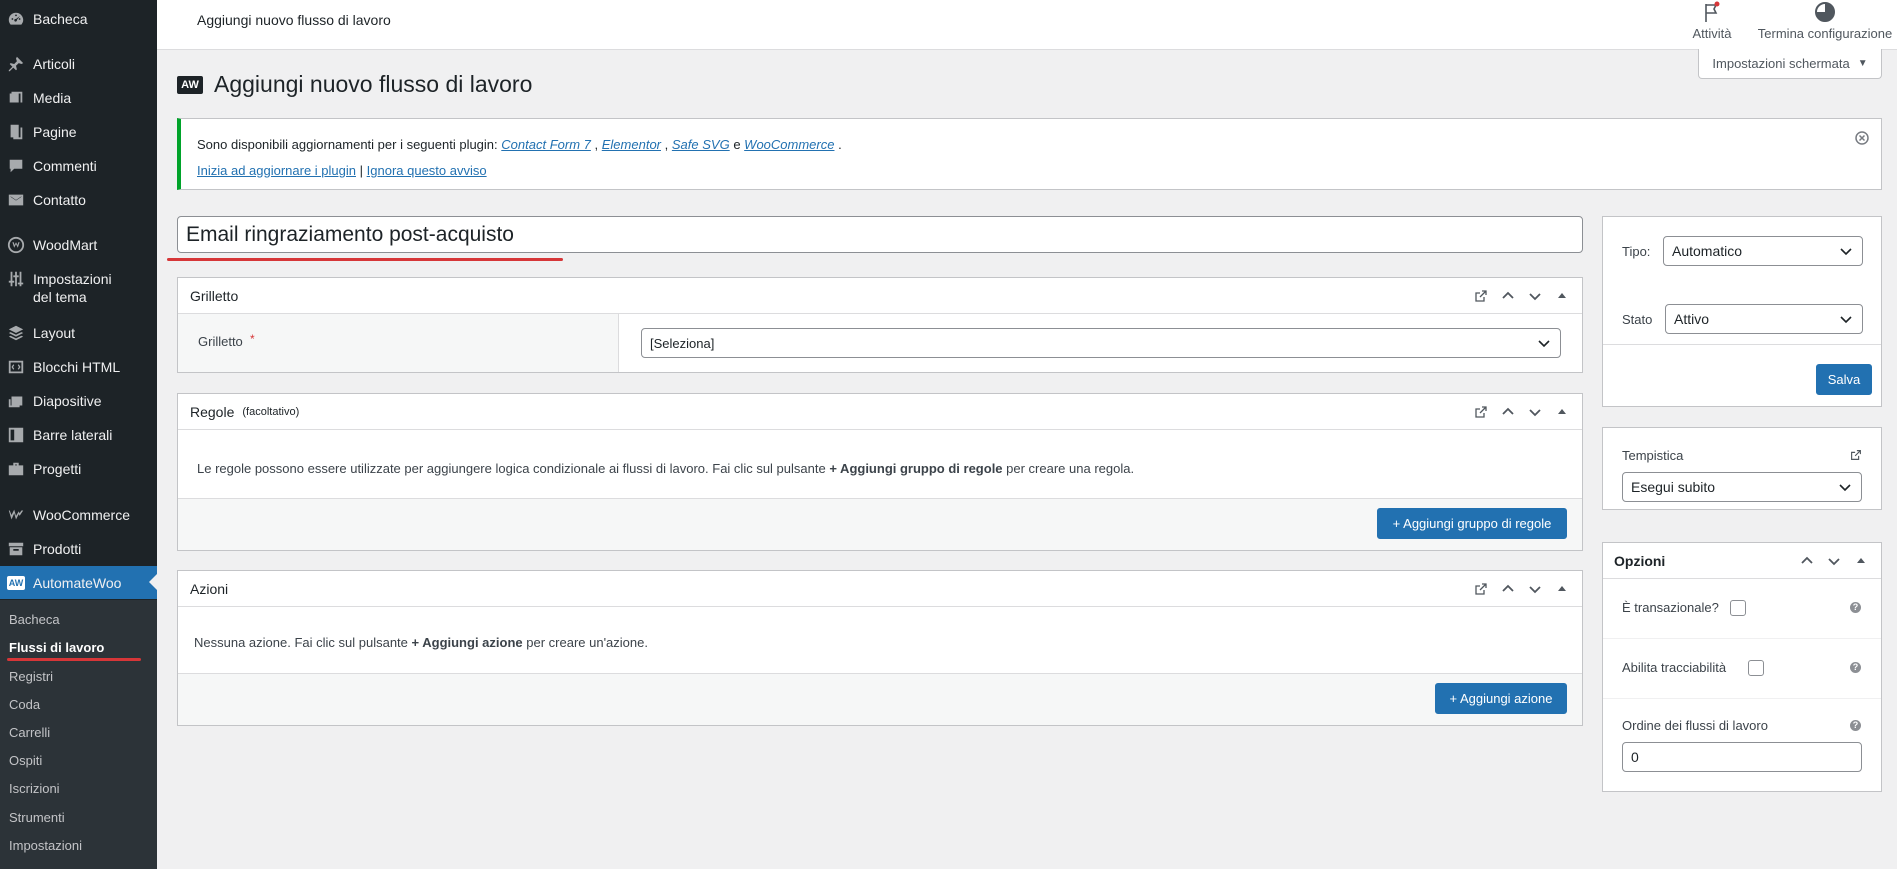 This screenshot has width=1897, height=869. What do you see at coordinates (789, 144) in the screenshot?
I see `plugin-link-woocommerce: WooCommerce` at bounding box center [789, 144].